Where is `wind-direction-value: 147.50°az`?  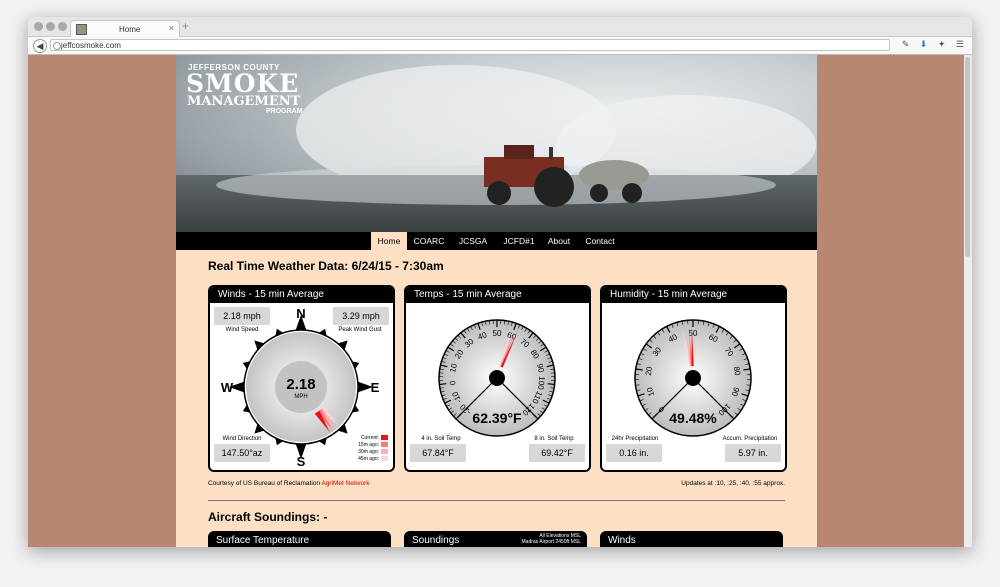
wind-direction-value: 147.50°az is located at coordinates (242, 453).